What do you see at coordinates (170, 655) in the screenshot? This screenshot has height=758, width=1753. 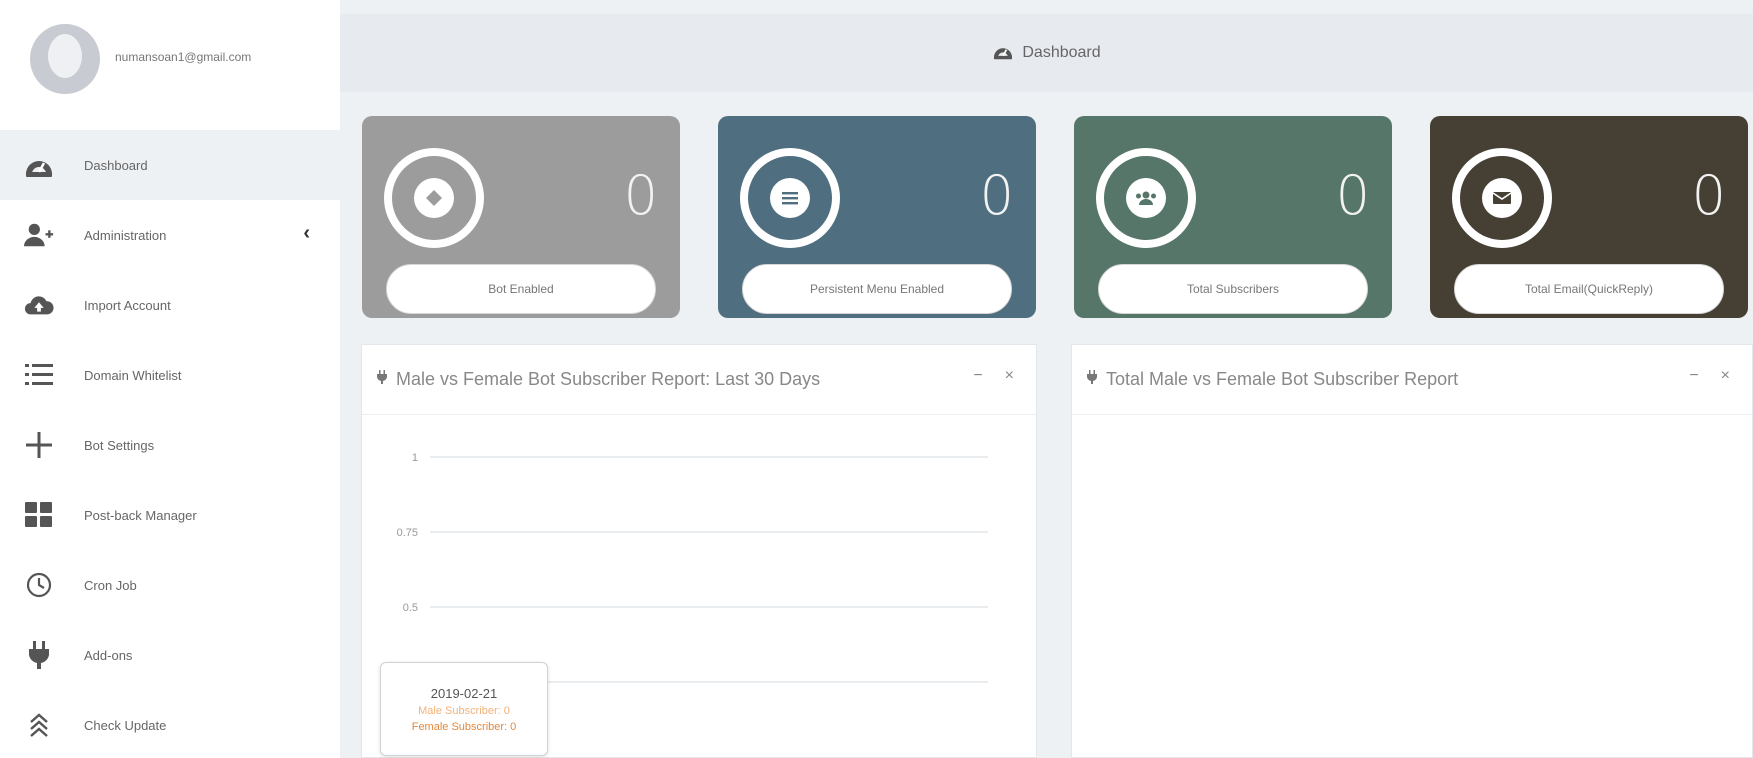 I see `sidebar-item-add-ons: Add-ons` at bounding box center [170, 655].